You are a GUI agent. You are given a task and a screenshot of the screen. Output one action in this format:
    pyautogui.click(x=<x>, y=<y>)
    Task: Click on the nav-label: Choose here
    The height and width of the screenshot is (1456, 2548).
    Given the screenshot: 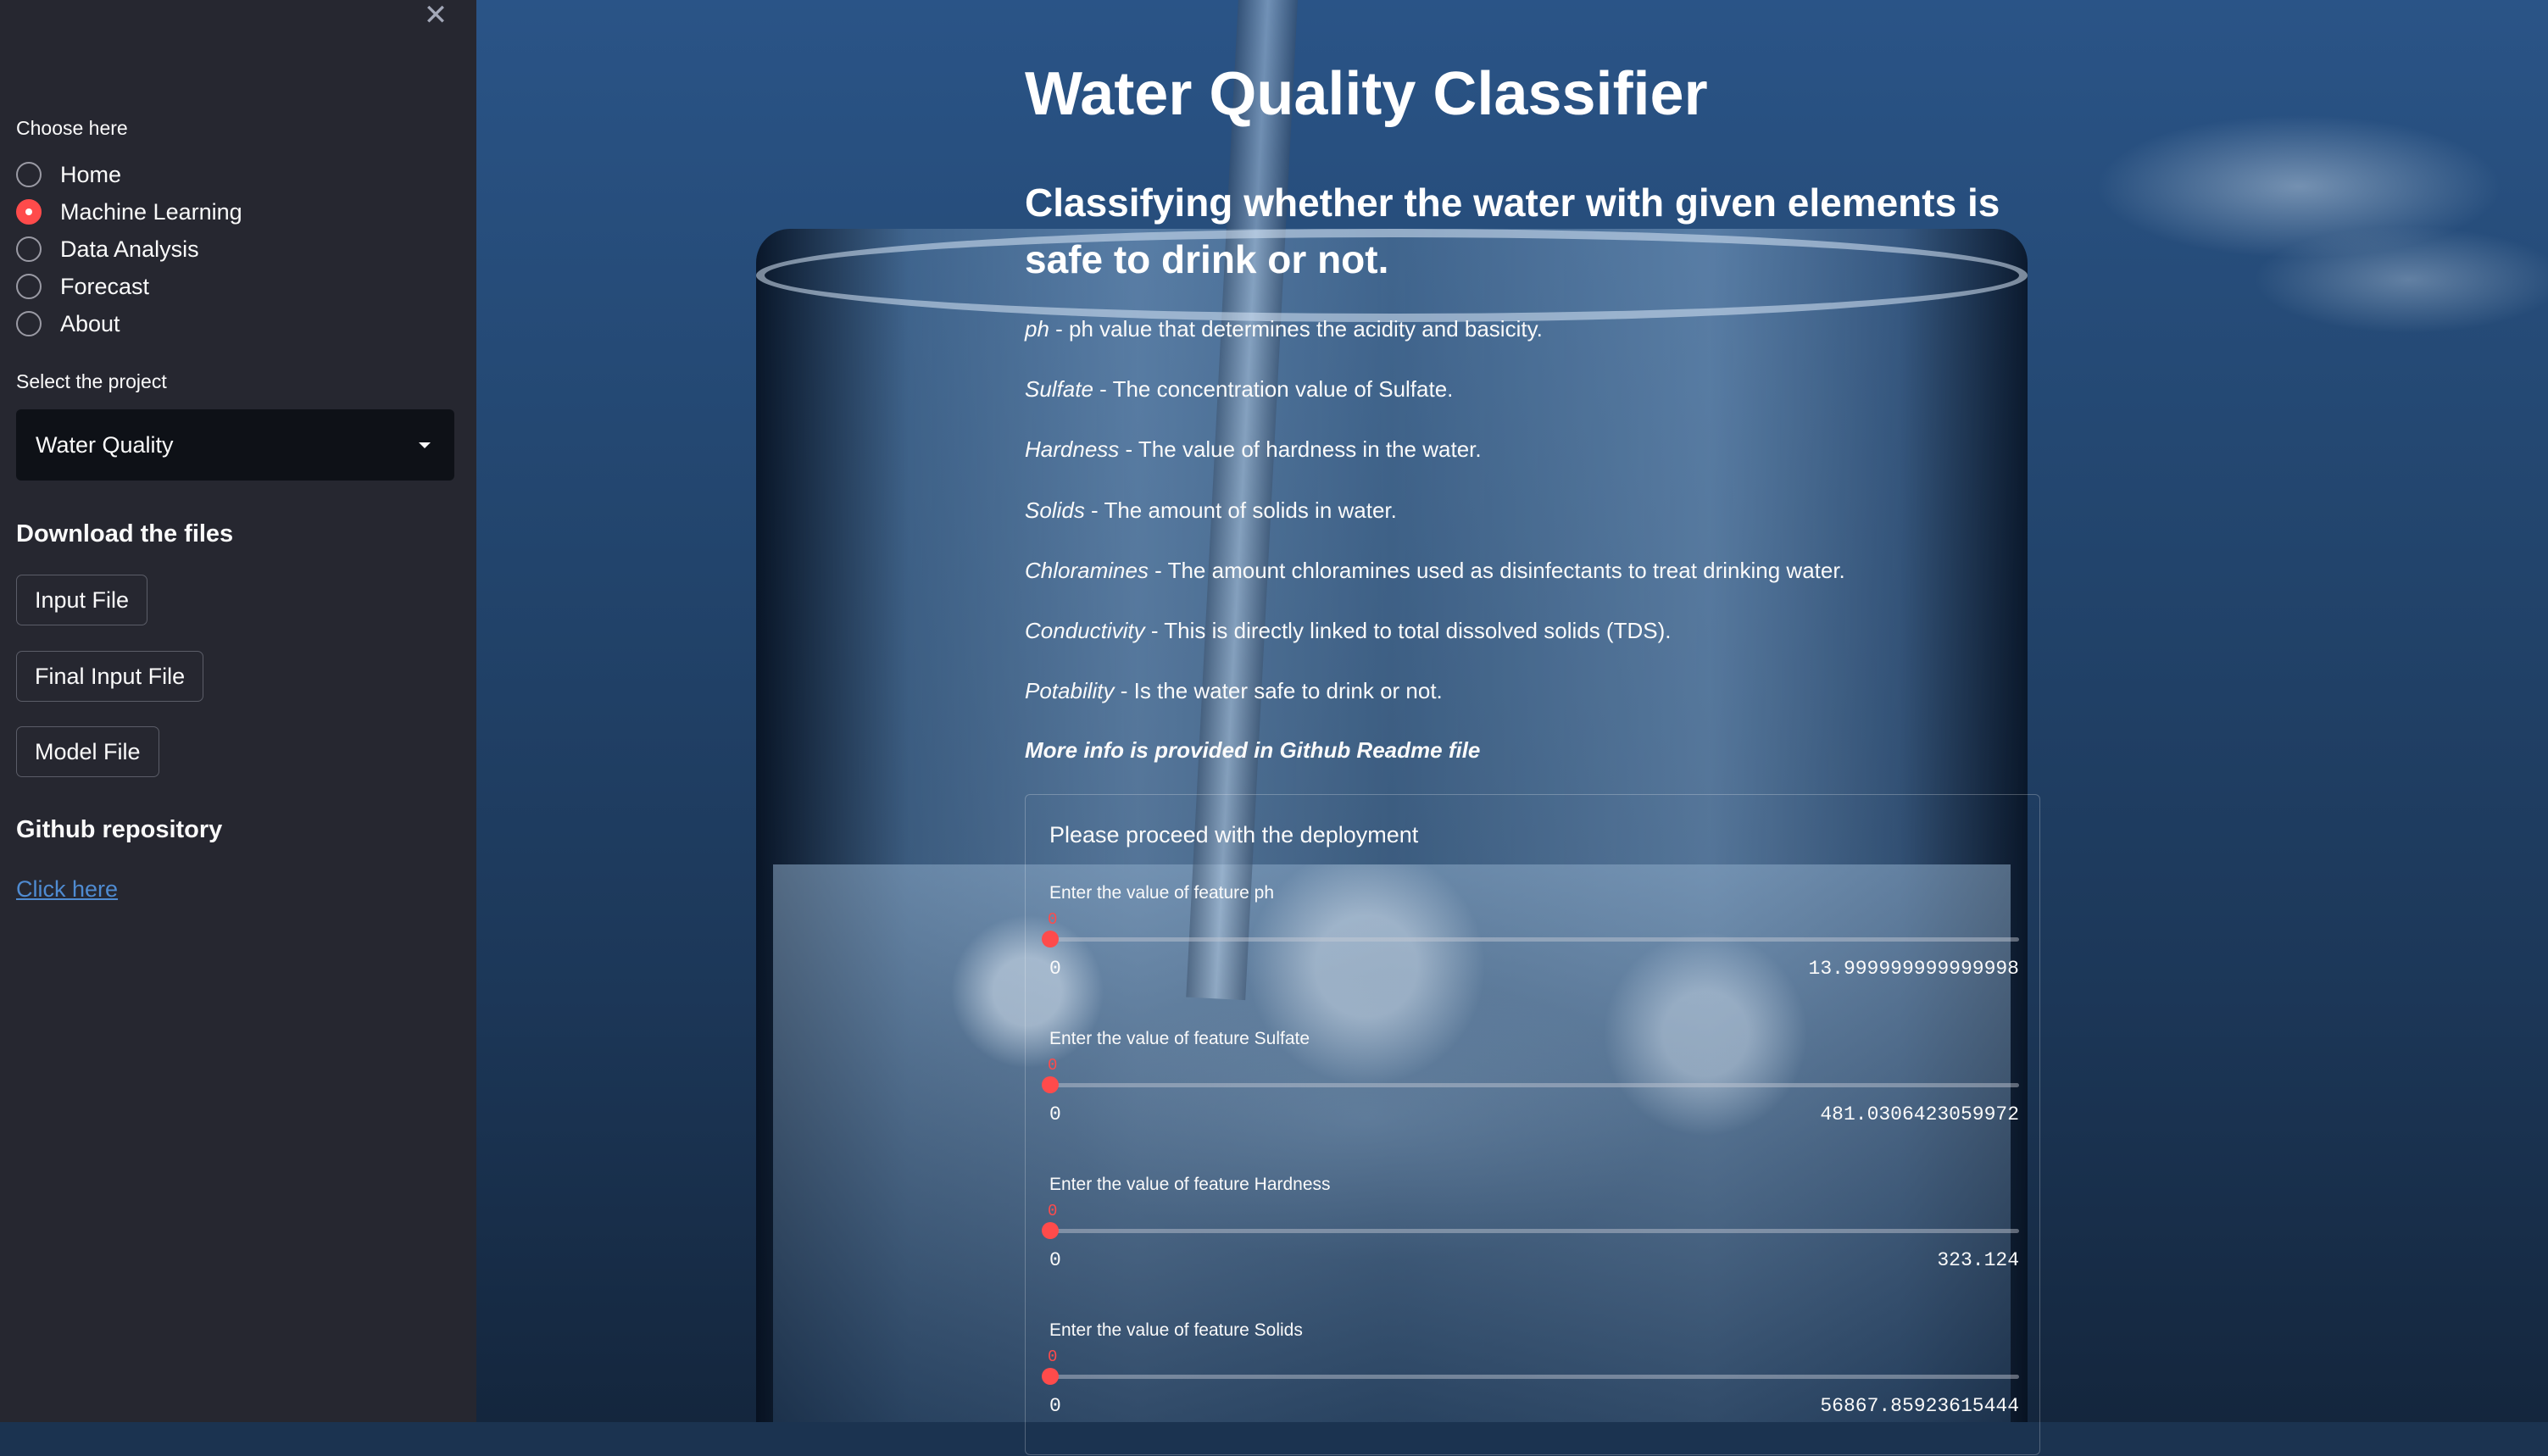 What is the action you would take?
    pyautogui.click(x=72, y=128)
    